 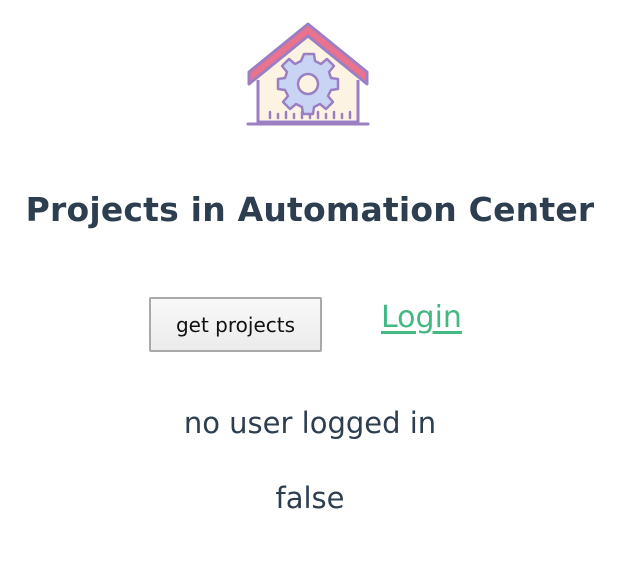 What do you see at coordinates (310, 498) in the screenshot?
I see `logged-in-flag-text: false` at bounding box center [310, 498].